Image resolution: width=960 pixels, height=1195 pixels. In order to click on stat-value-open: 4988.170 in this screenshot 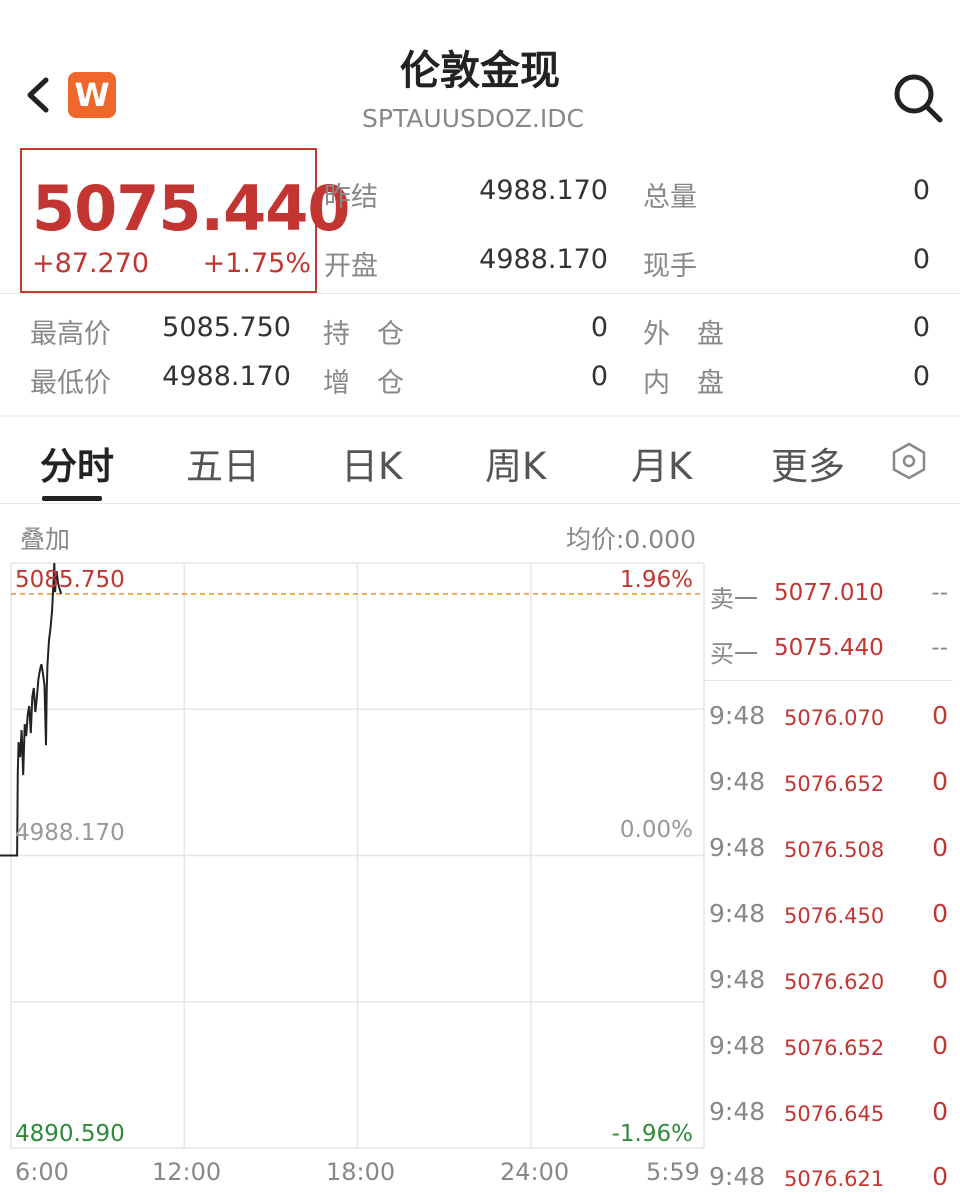, I will do `click(543, 259)`.